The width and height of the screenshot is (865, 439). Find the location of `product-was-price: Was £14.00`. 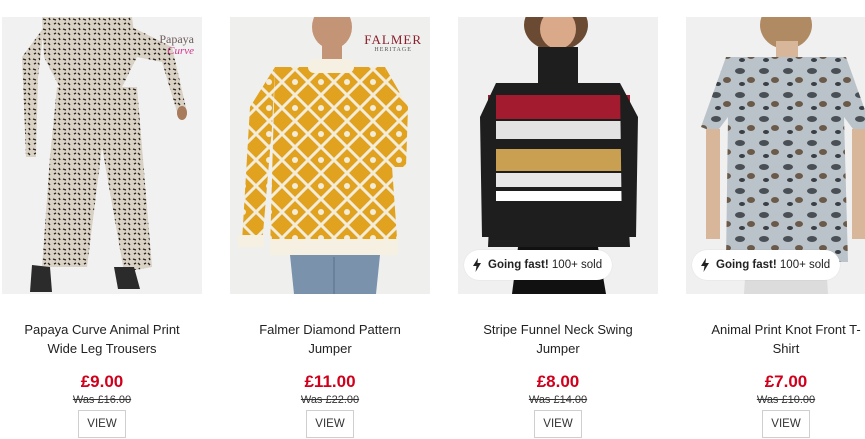

product-was-price: Was £14.00 is located at coordinates (558, 400).